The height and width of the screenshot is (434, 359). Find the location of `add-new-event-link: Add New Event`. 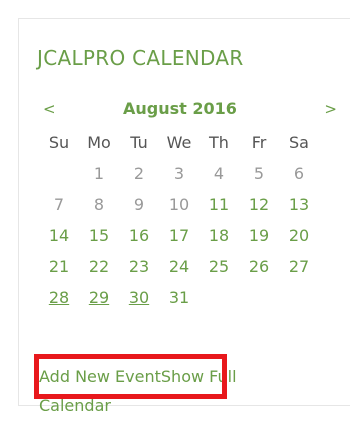

add-new-event-link: Add New Event is located at coordinates (100, 376).